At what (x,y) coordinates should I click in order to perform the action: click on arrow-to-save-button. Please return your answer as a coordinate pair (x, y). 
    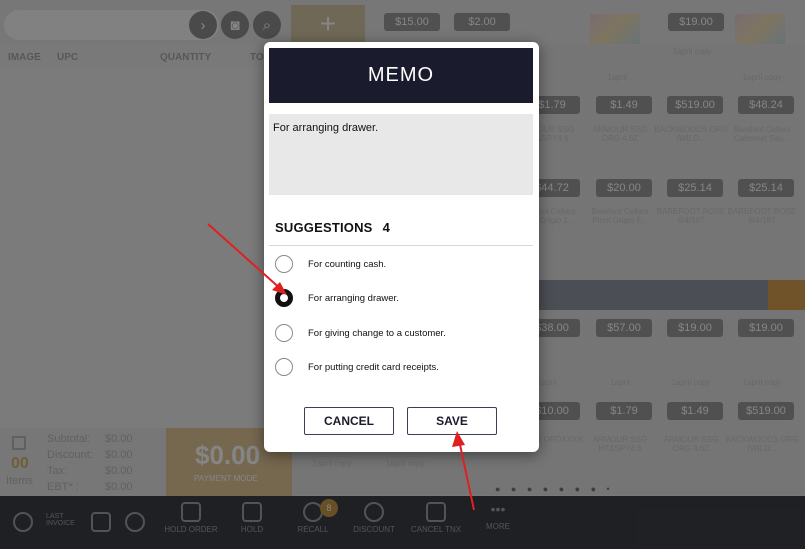
    Looking at the image, I should click on (463, 471).